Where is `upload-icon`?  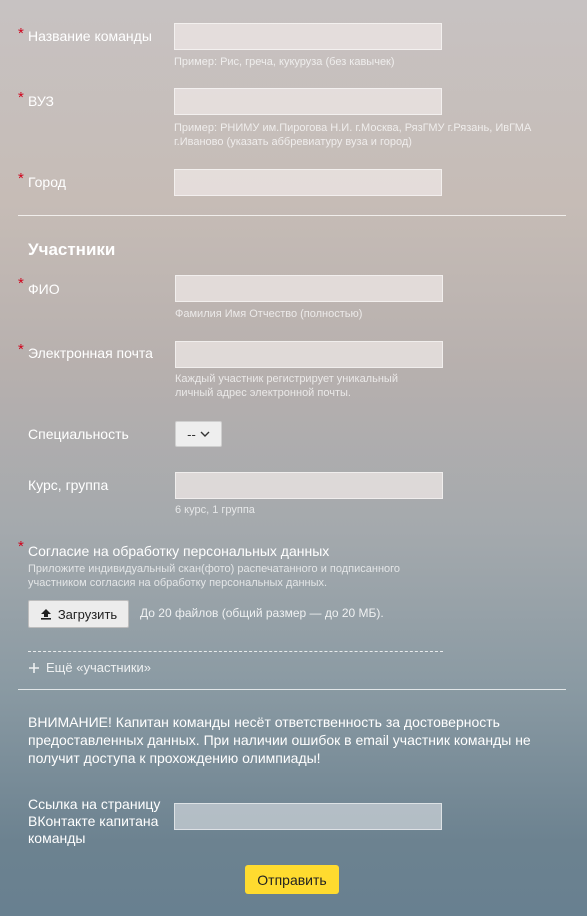 upload-icon is located at coordinates (45, 614).